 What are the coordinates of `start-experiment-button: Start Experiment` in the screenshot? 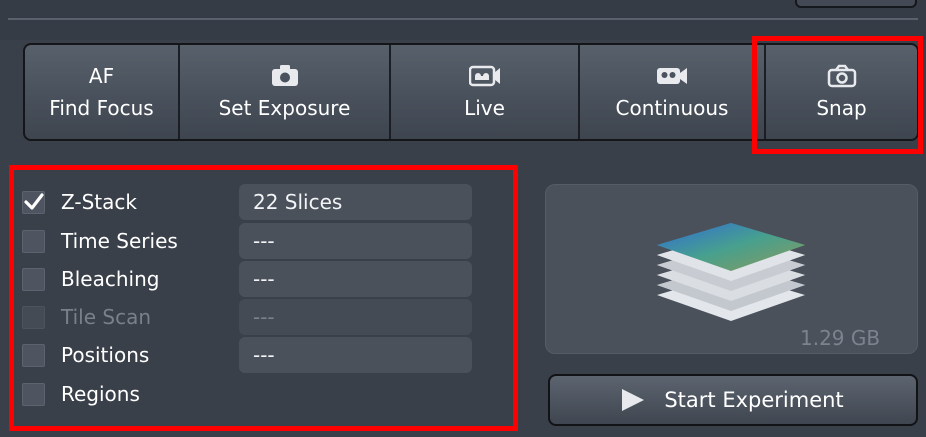 It's located at (733, 400).